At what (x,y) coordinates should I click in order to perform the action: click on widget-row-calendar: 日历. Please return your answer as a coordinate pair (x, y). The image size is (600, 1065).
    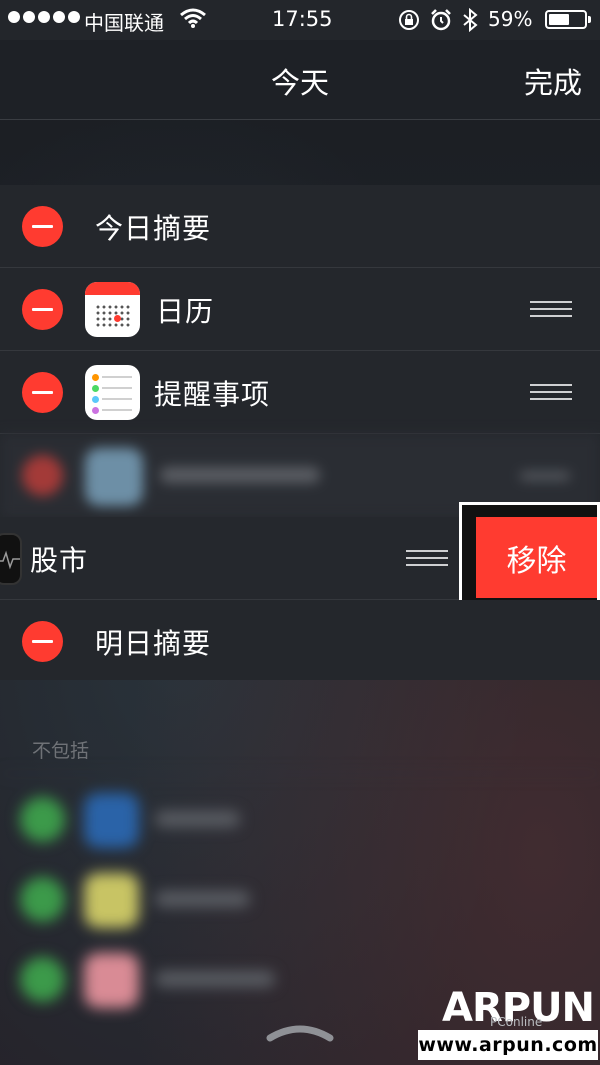
    Looking at the image, I should click on (300, 309).